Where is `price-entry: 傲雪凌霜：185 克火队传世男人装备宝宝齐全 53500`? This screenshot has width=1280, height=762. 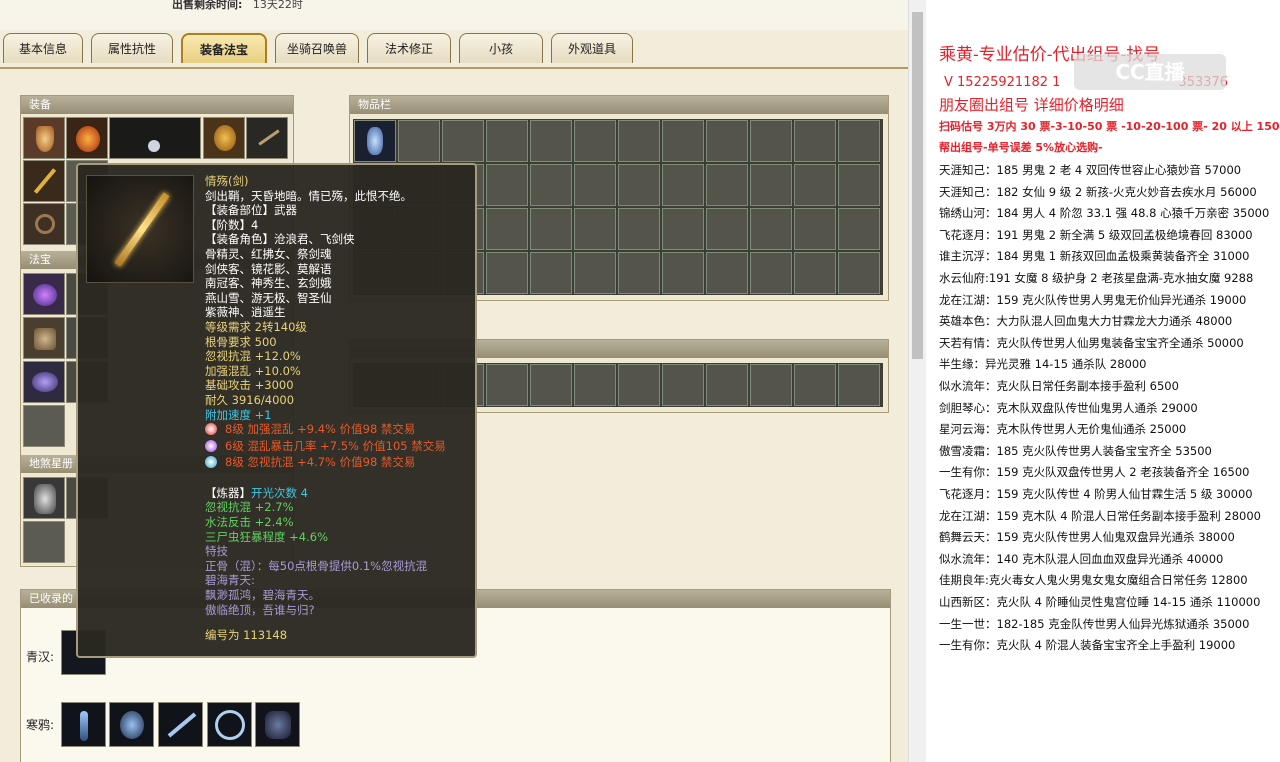
price-entry: 傲雪凌霜：185 克火队传世男人装备宝宝齐全 53500 is located at coordinates (1075, 450).